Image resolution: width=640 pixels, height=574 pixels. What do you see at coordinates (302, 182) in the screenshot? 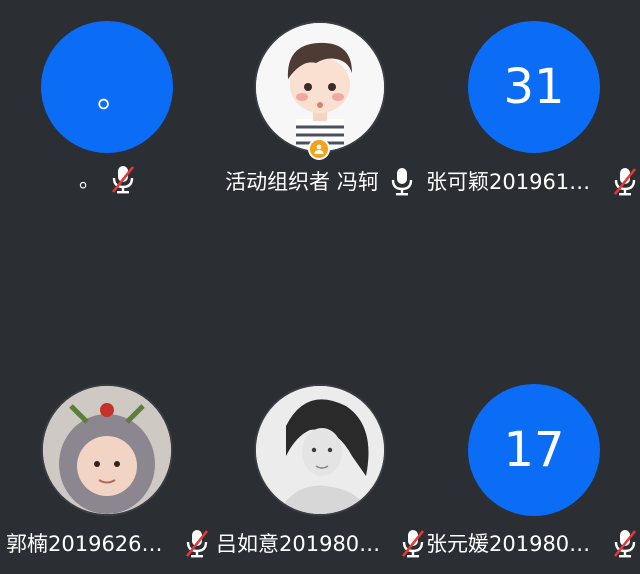
I see `participant-name: 活动组织者 冯轲` at bounding box center [302, 182].